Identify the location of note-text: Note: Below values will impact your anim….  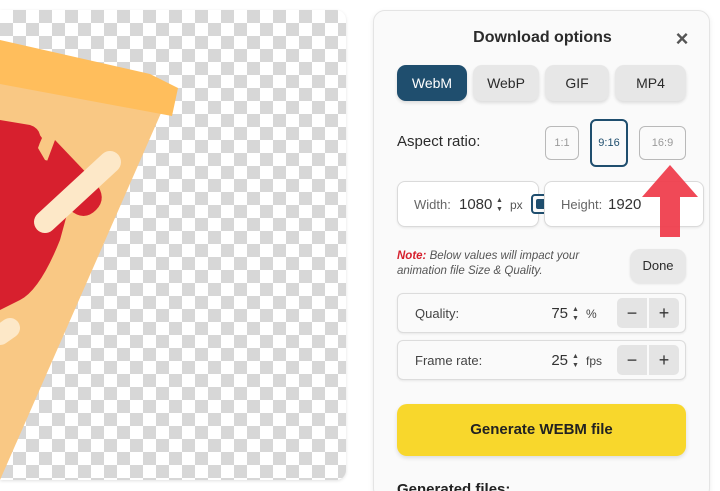
(502, 264).